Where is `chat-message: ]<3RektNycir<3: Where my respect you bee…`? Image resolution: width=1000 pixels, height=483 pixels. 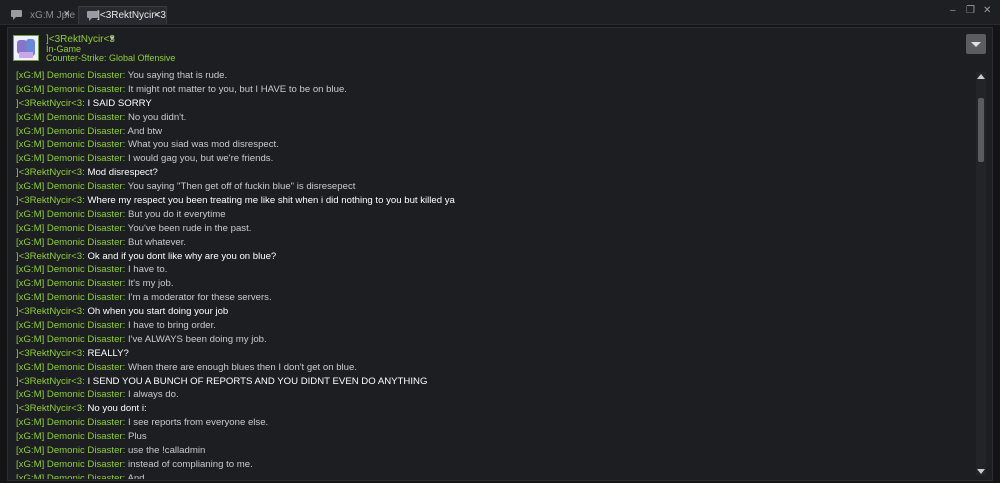 chat-message: ]<3RektNycir<3: Where my respect you bee… is located at coordinates (493, 201).